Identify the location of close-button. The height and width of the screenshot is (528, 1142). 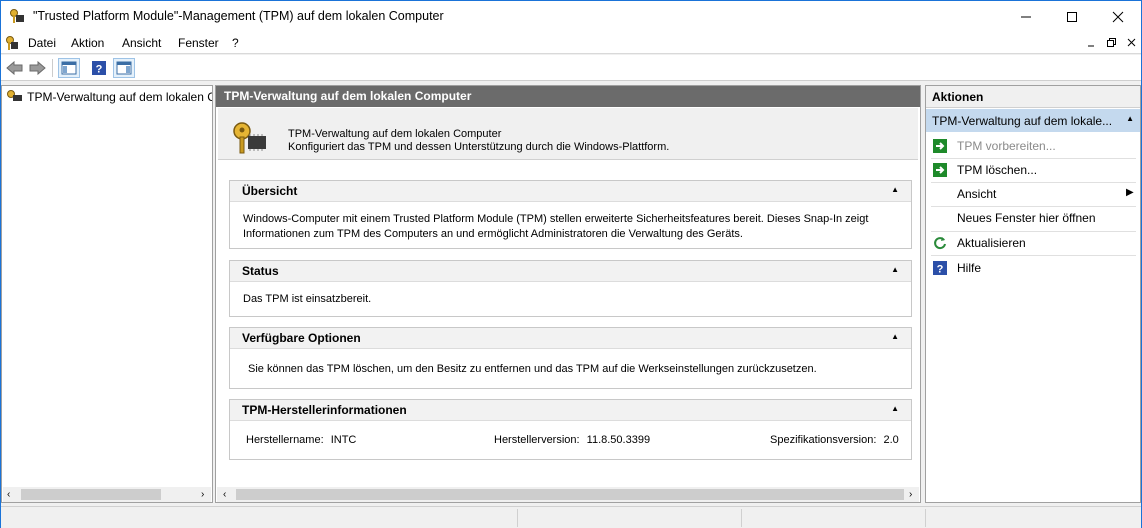
(1118, 16).